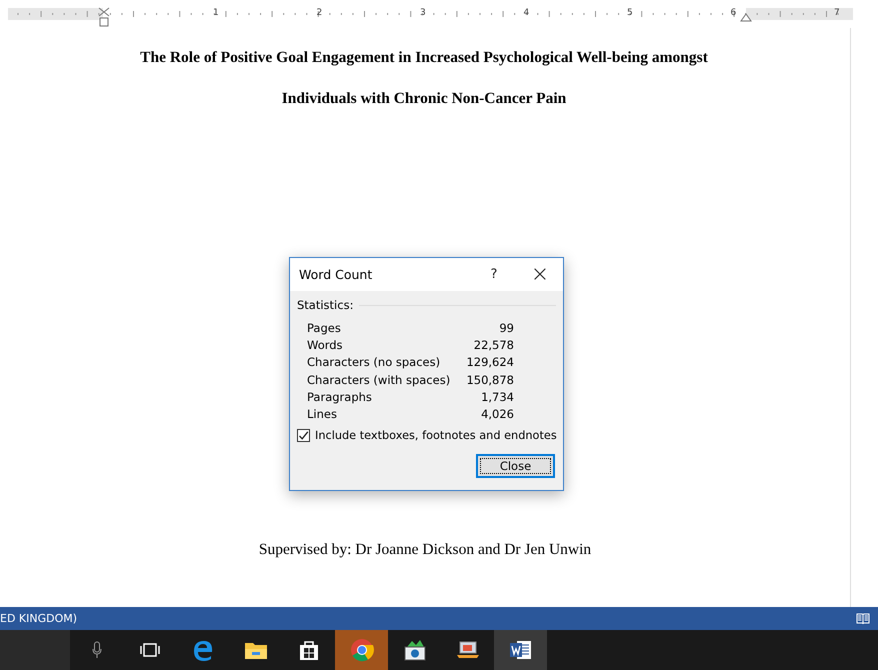 Image resolution: width=878 pixels, height=670 pixels. What do you see at coordinates (216, 13) in the screenshot?
I see `ruler-number: 1` at bounding box center [216, 13].